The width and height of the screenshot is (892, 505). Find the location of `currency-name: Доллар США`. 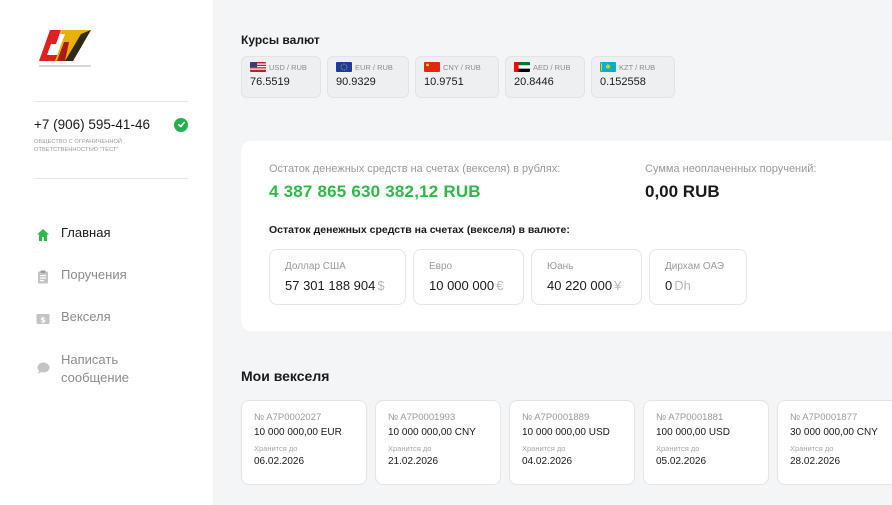

currency-name: Доллар США is located at coordinates (315, 266).